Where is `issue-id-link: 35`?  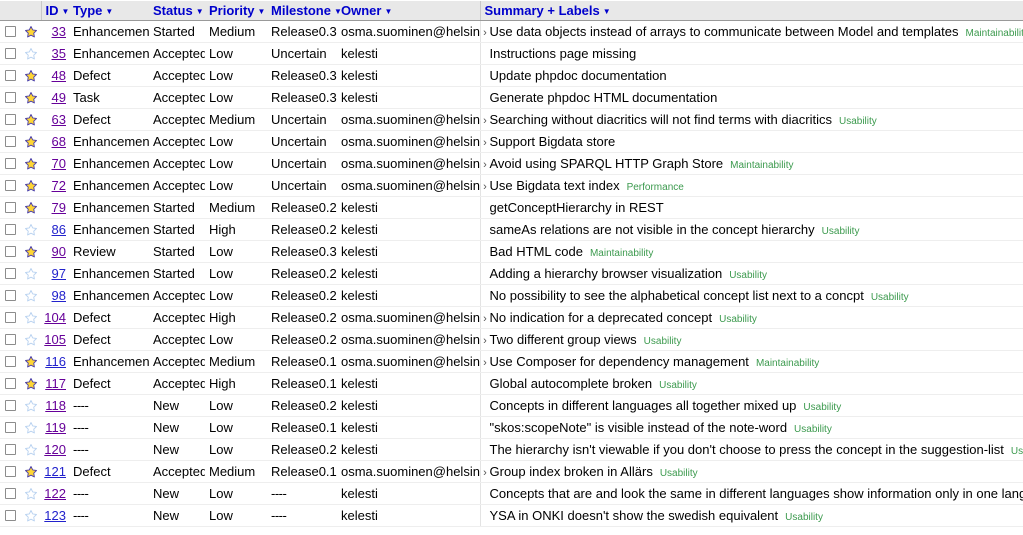
issue-id-link: 35 is located at coordinates (59, 53).